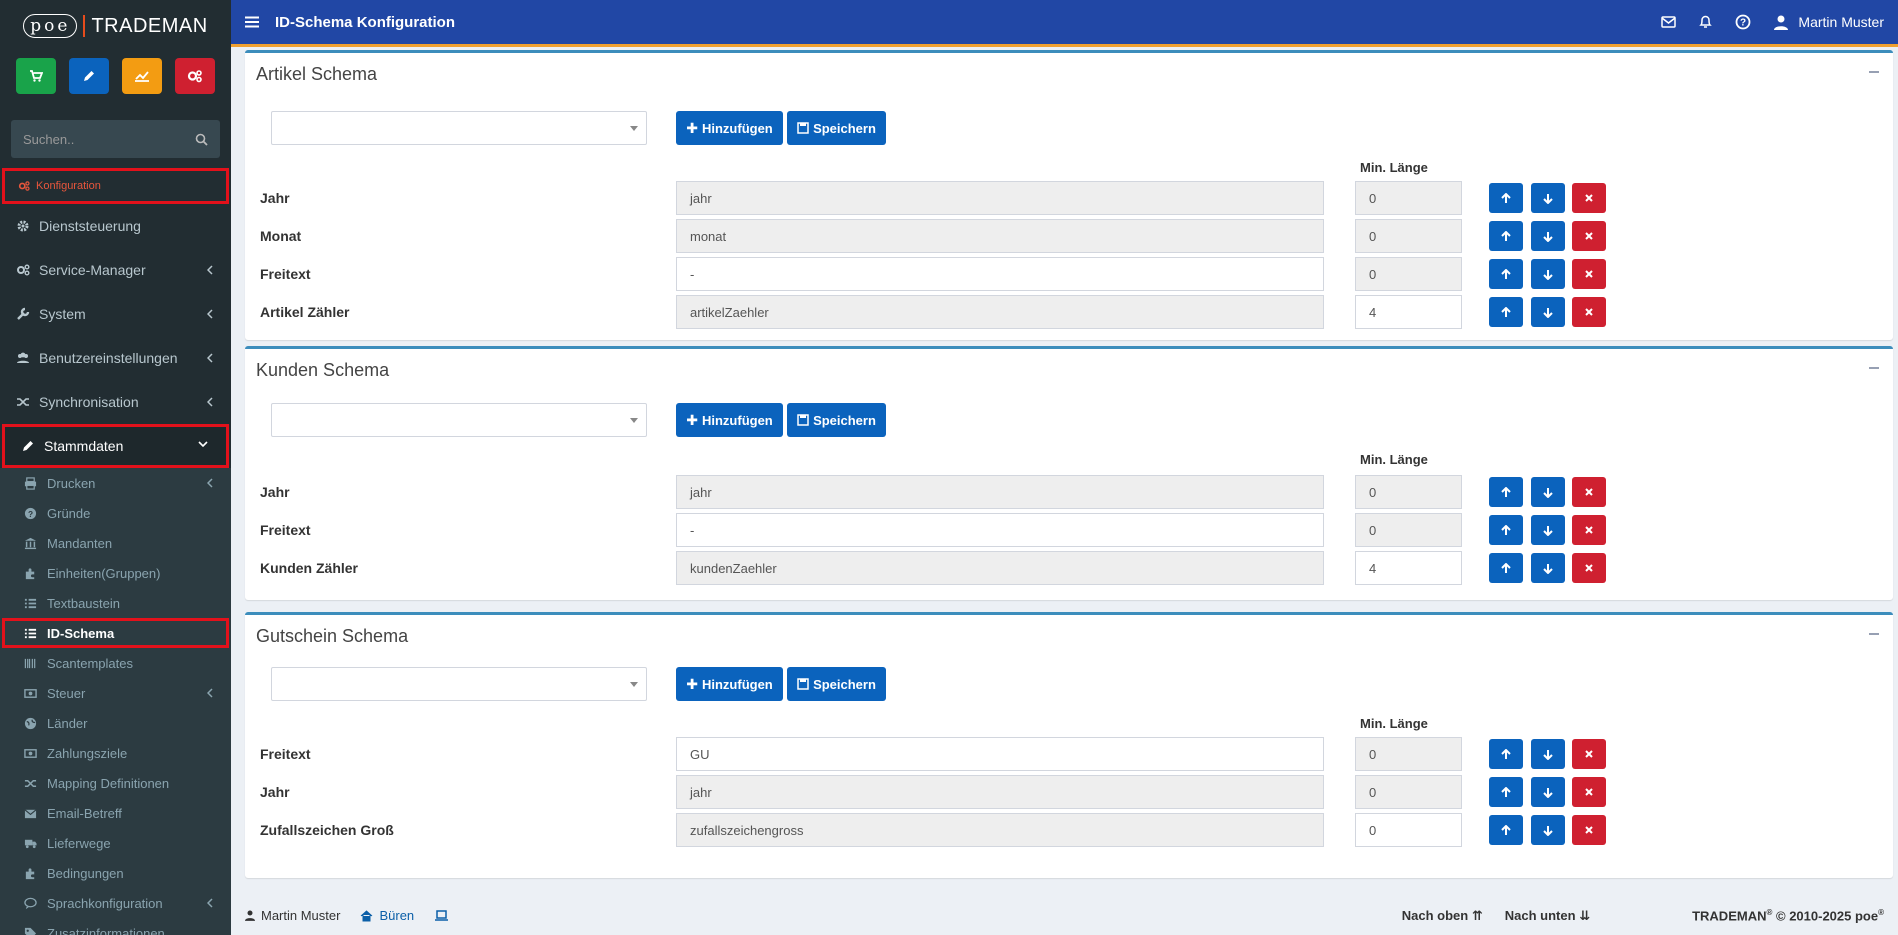 The image size is (1898, 935). Describe the element at coordinates (1408, 830) in the screenshot. I see `row-min-length-field: 0` at that location.